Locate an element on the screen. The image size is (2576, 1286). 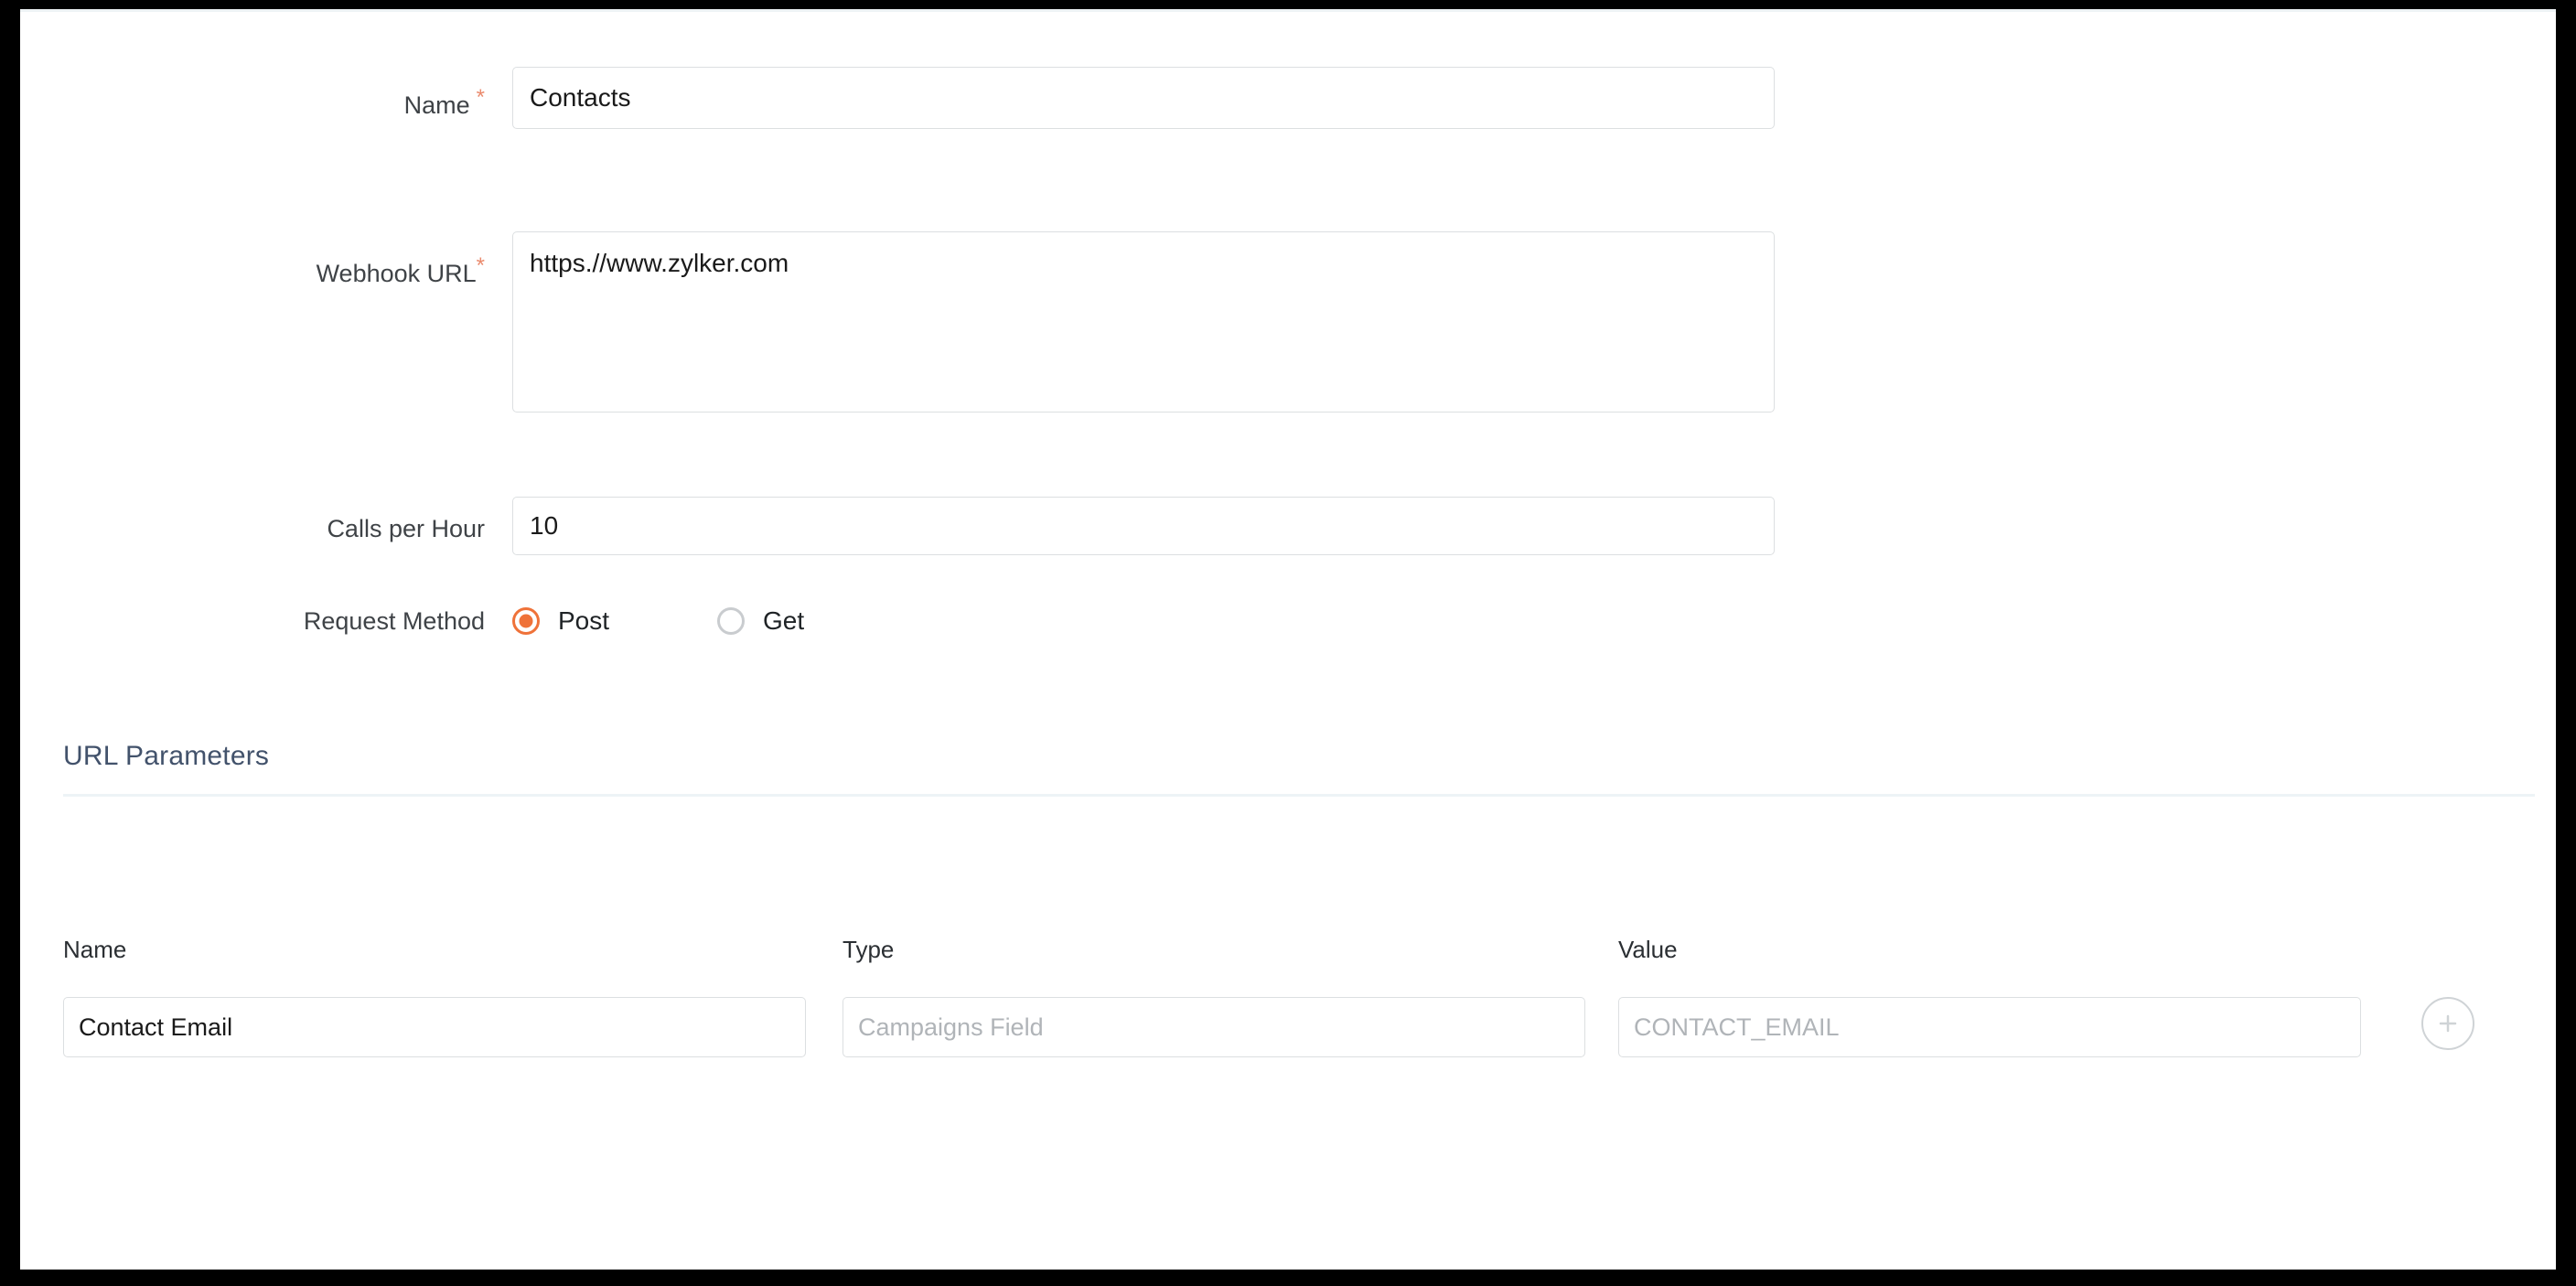
radio-selected-icon is located at coordinates (526, 621).